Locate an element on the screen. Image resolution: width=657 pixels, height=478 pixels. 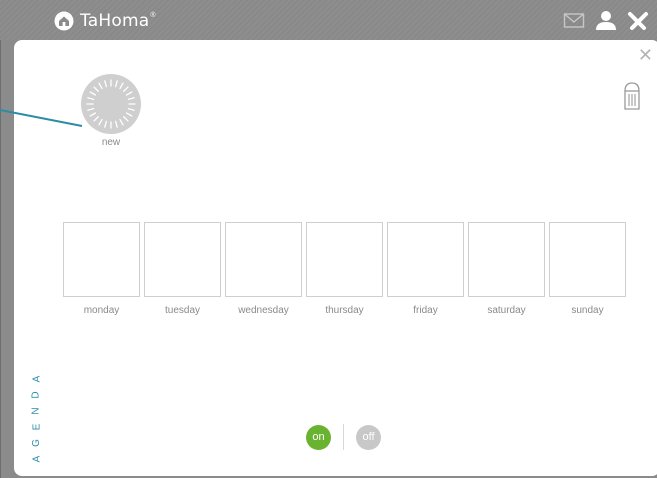
day-slot-thursday is located at coordinates (344, 259).